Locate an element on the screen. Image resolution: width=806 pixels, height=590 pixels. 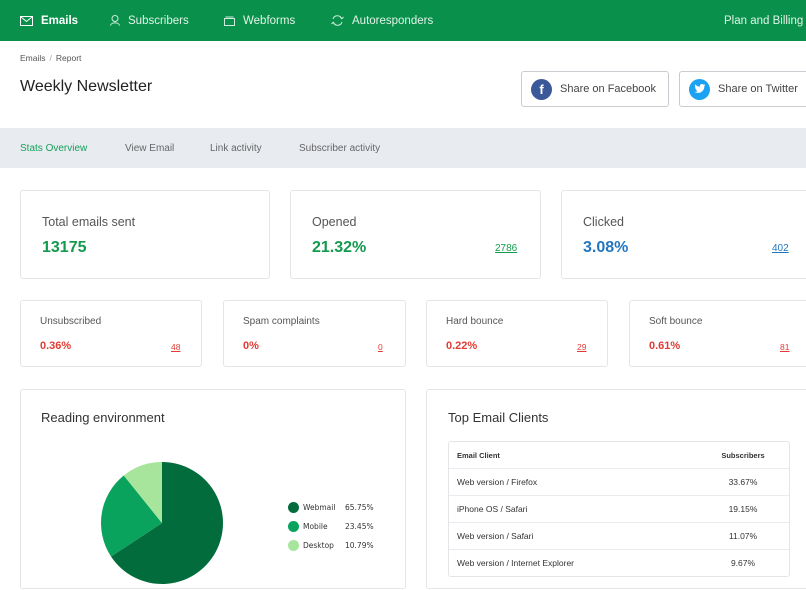
tab-subscriber-activity: Subscriber activity is located at coordinates (339, 148).